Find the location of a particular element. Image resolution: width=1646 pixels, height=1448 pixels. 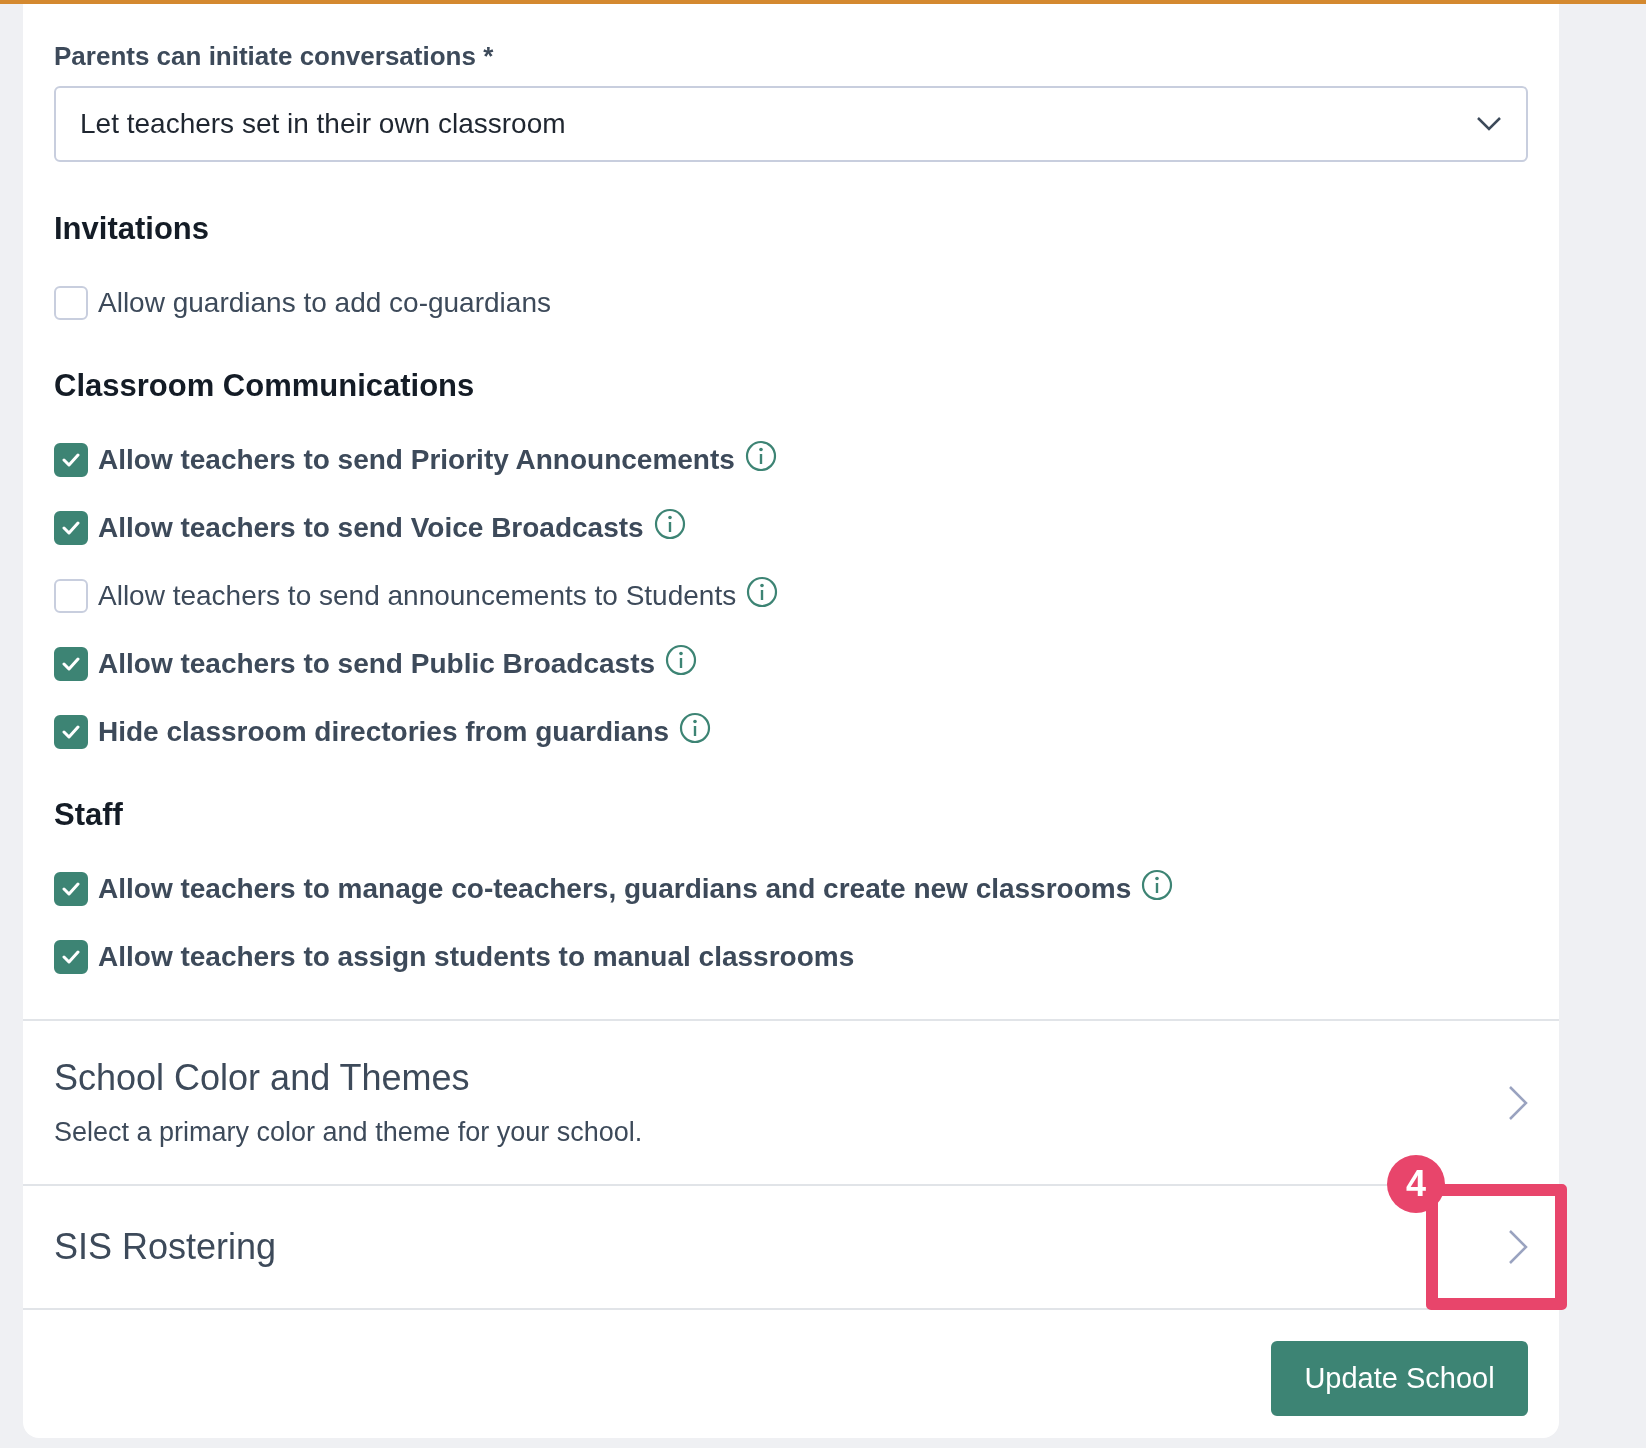

option-label: Allow teachers to send Public Broadcasts is located at coordinates (377, 664).